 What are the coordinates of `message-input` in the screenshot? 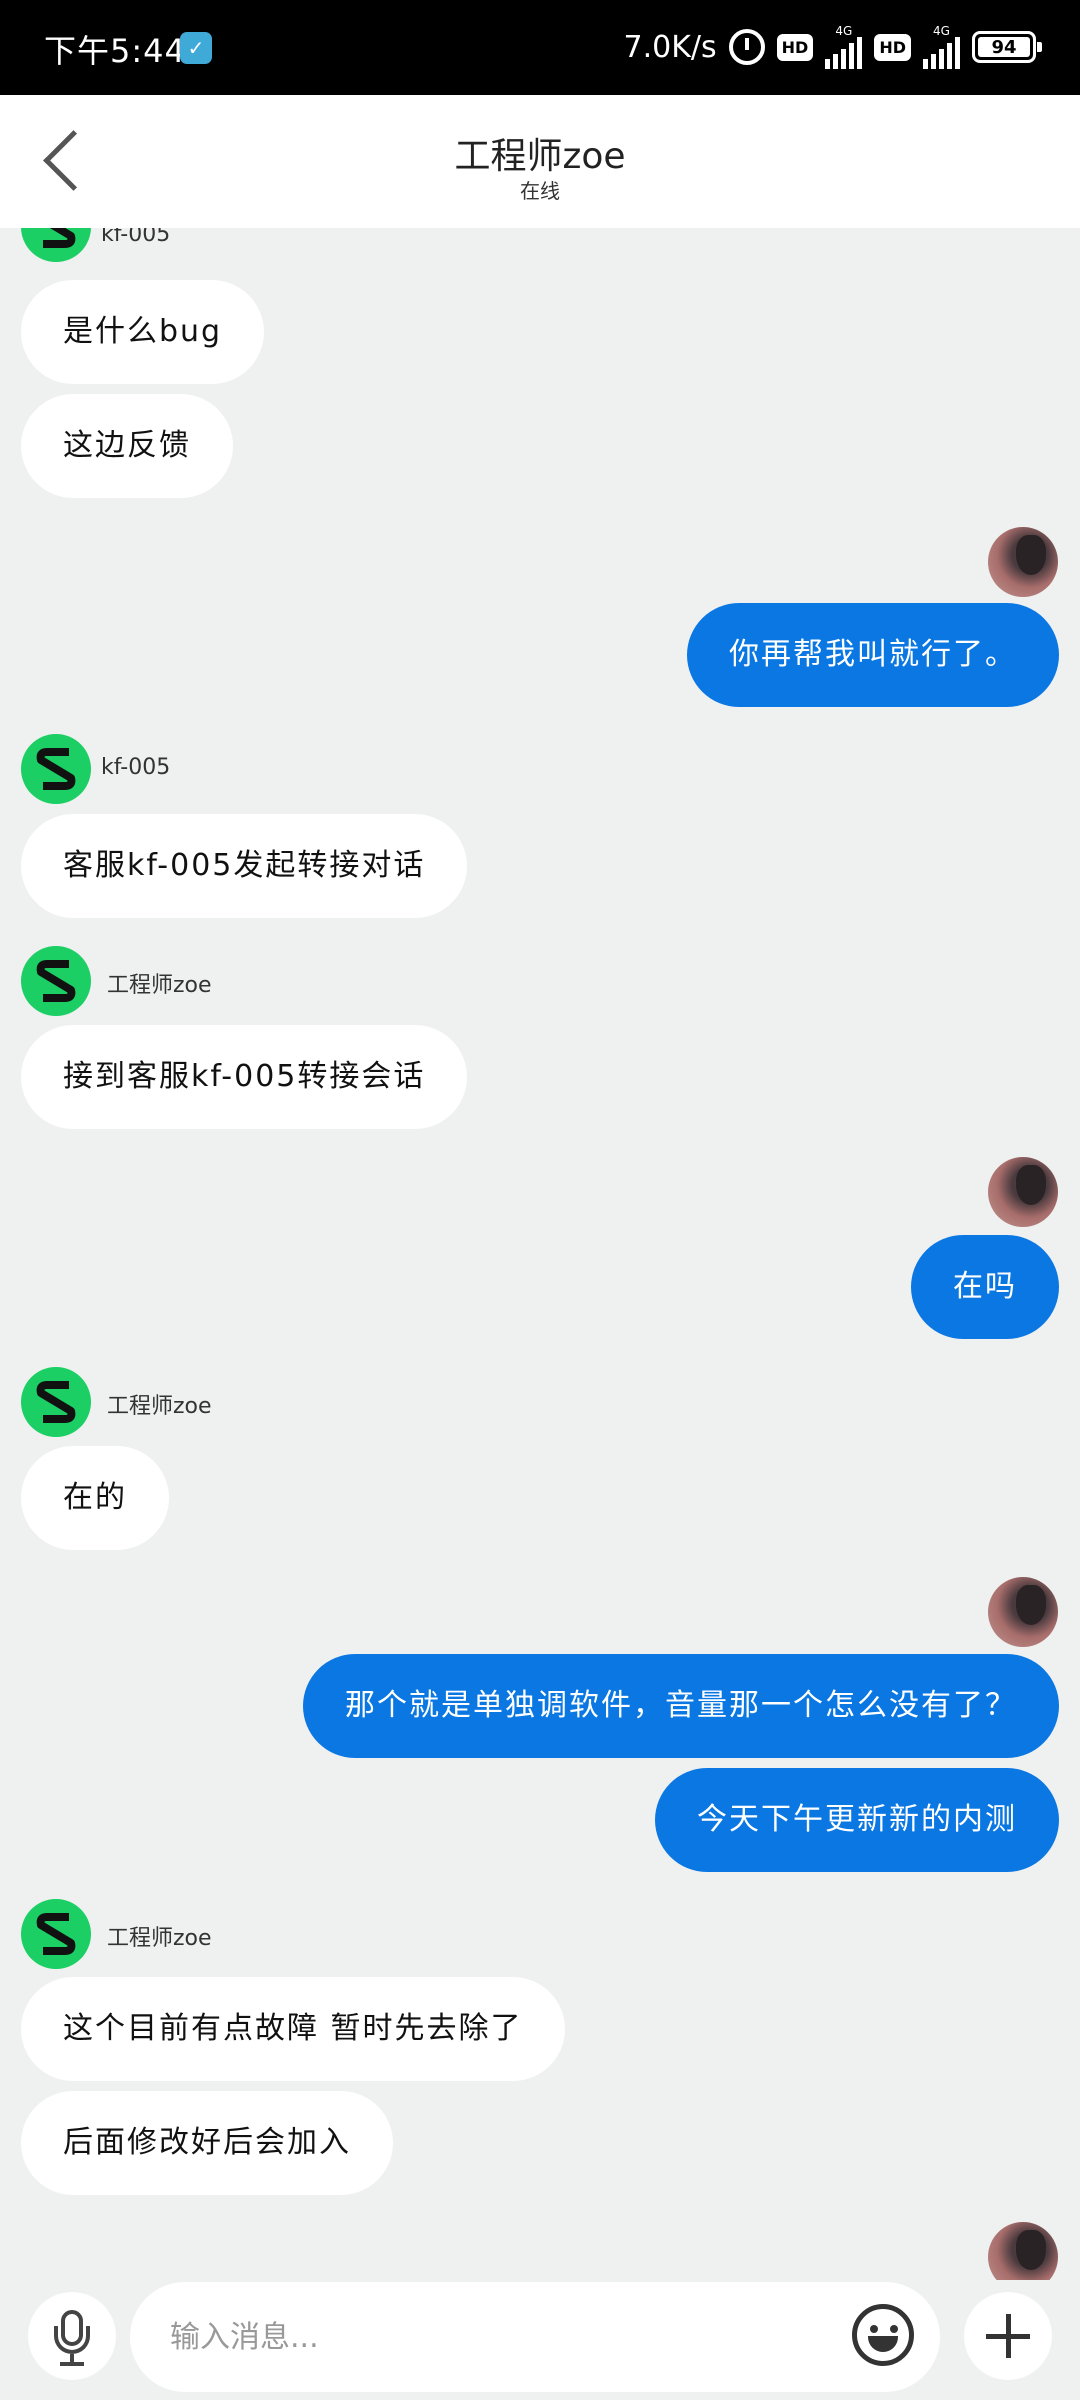 It's located at (535, 2337).